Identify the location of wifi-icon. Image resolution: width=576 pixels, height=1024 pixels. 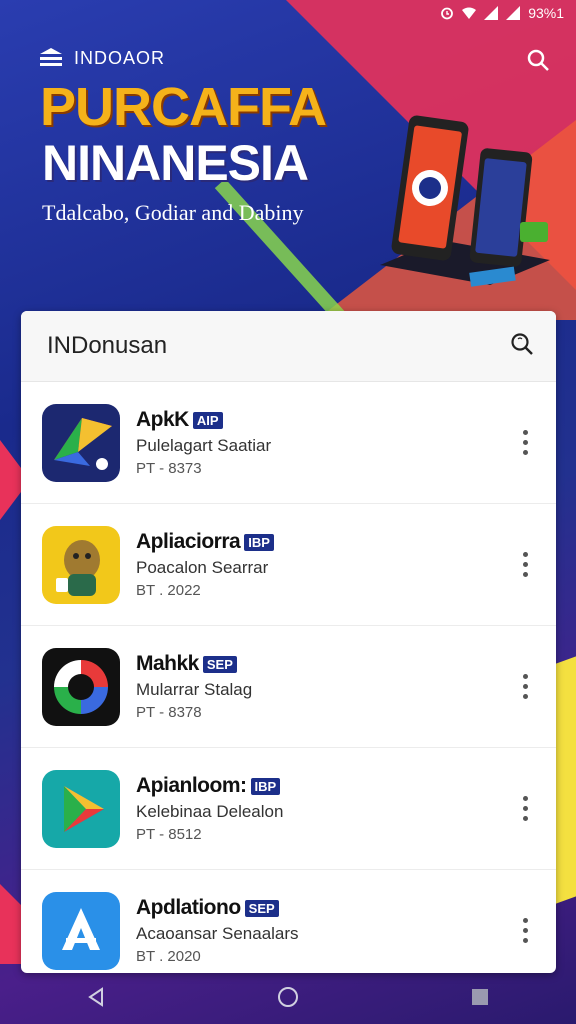
(469, 13).